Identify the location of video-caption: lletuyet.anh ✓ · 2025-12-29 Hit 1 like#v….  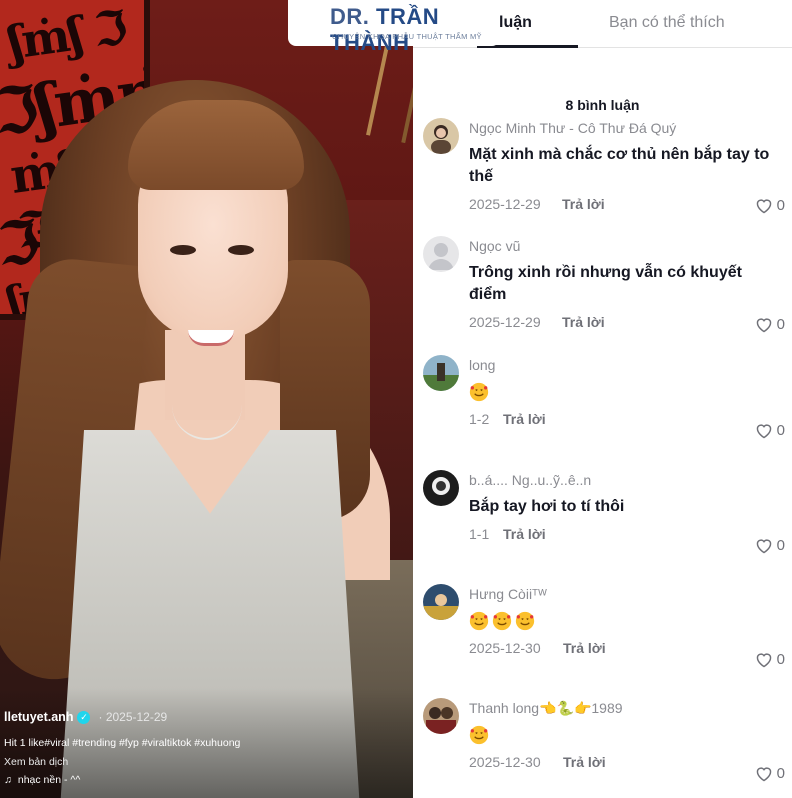
(206, 747).